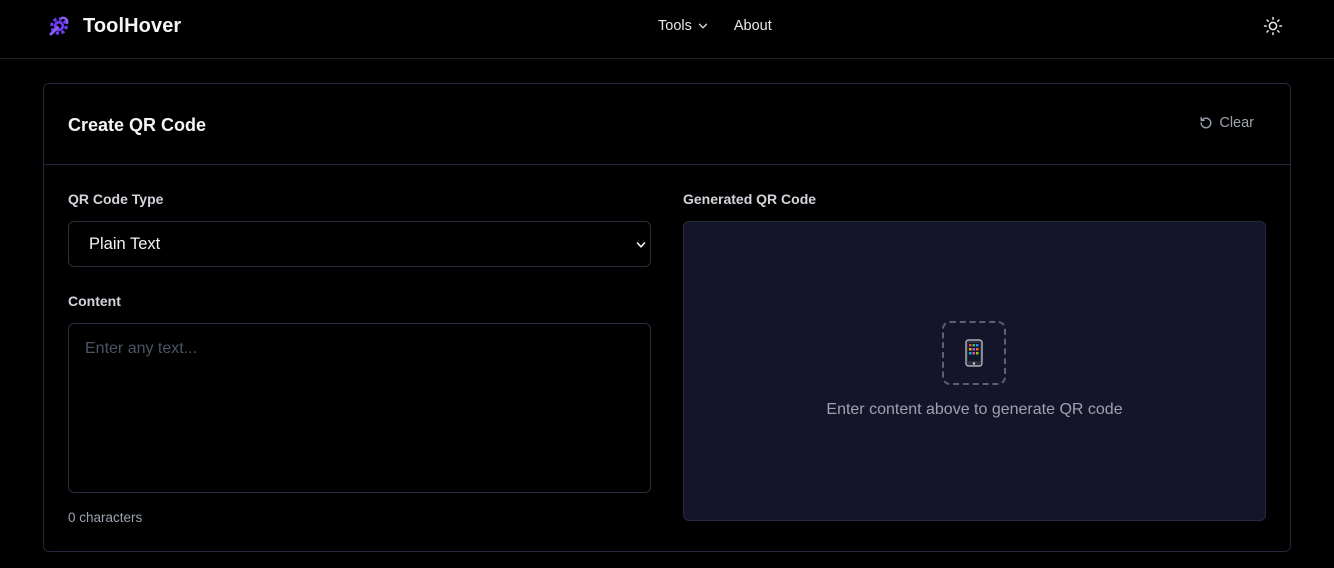 This screenshot has height=568, width=1334. Describe the element at coordinates (359, 408) in the screenshot. I see `content-textarea` at that location.